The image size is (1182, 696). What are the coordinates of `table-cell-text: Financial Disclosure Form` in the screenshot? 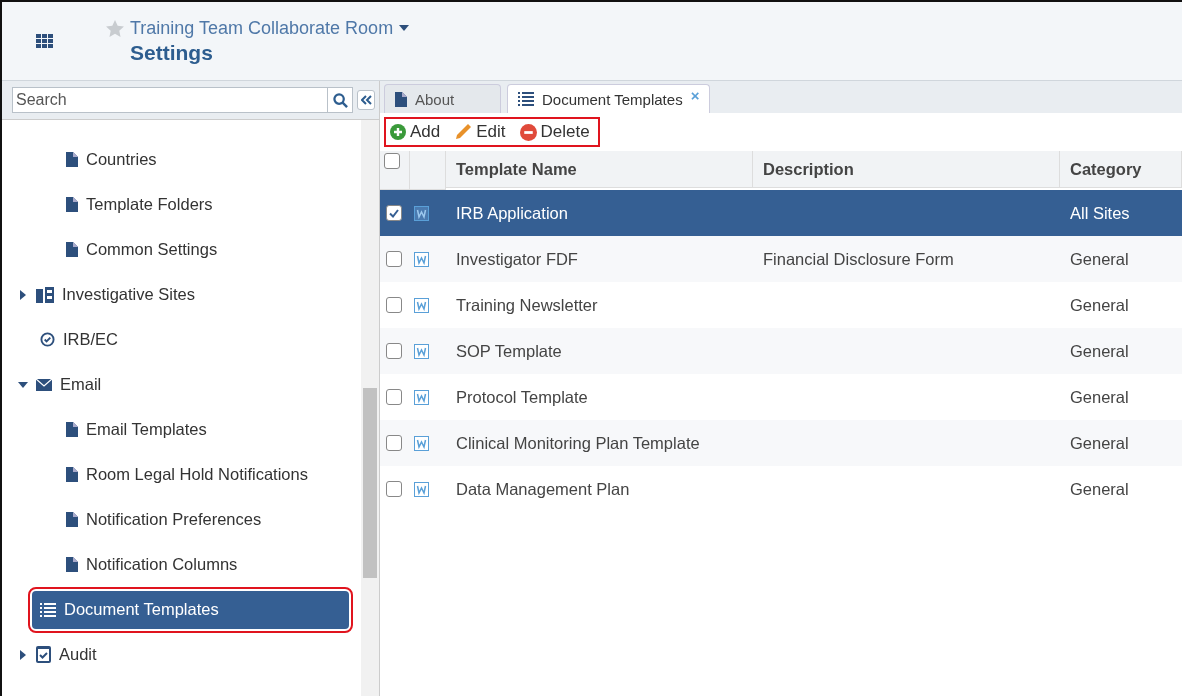 It's located at (858, 259).